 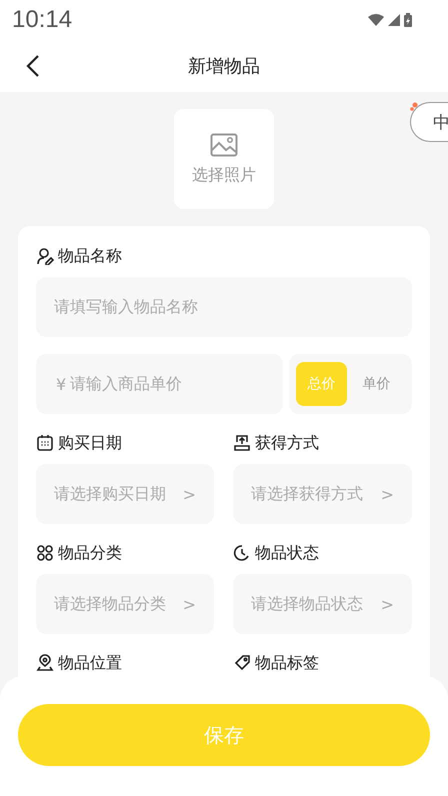 What do you see at coordinates (33, 66) in the screenshot?
I see `back-icon` at bounding box center [33, 66].